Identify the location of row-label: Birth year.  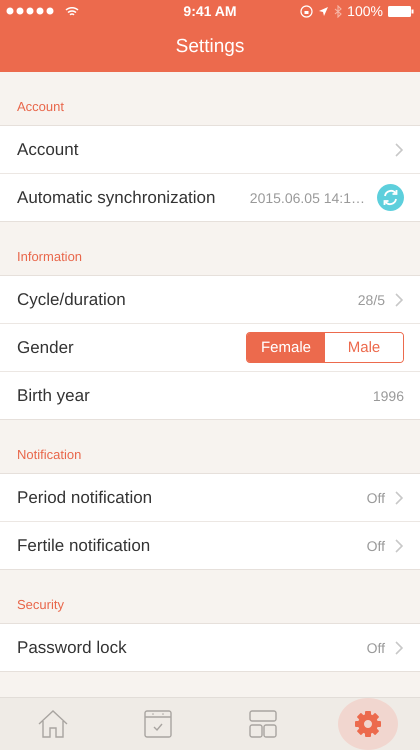
(54, 396).